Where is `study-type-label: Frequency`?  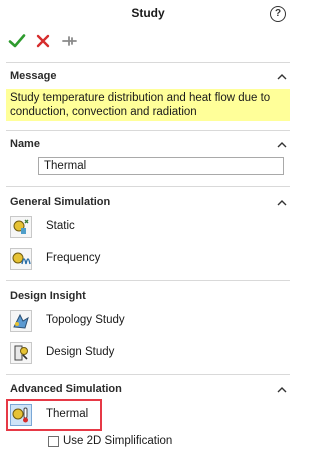
study-type-label: Frequency is located at coordinates (73, 258).